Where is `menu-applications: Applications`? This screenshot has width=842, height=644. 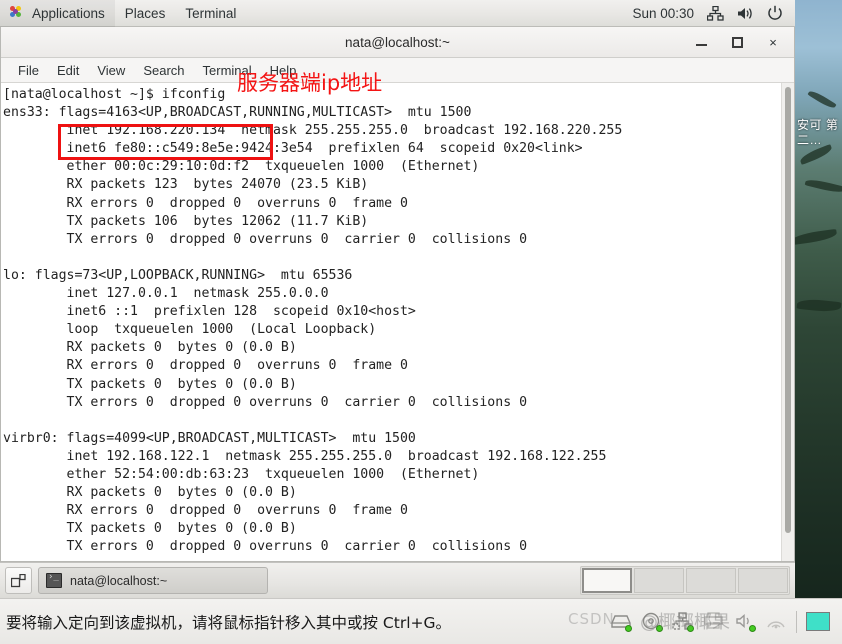 menu-applications: Applications is located at coordinates (57, 13).